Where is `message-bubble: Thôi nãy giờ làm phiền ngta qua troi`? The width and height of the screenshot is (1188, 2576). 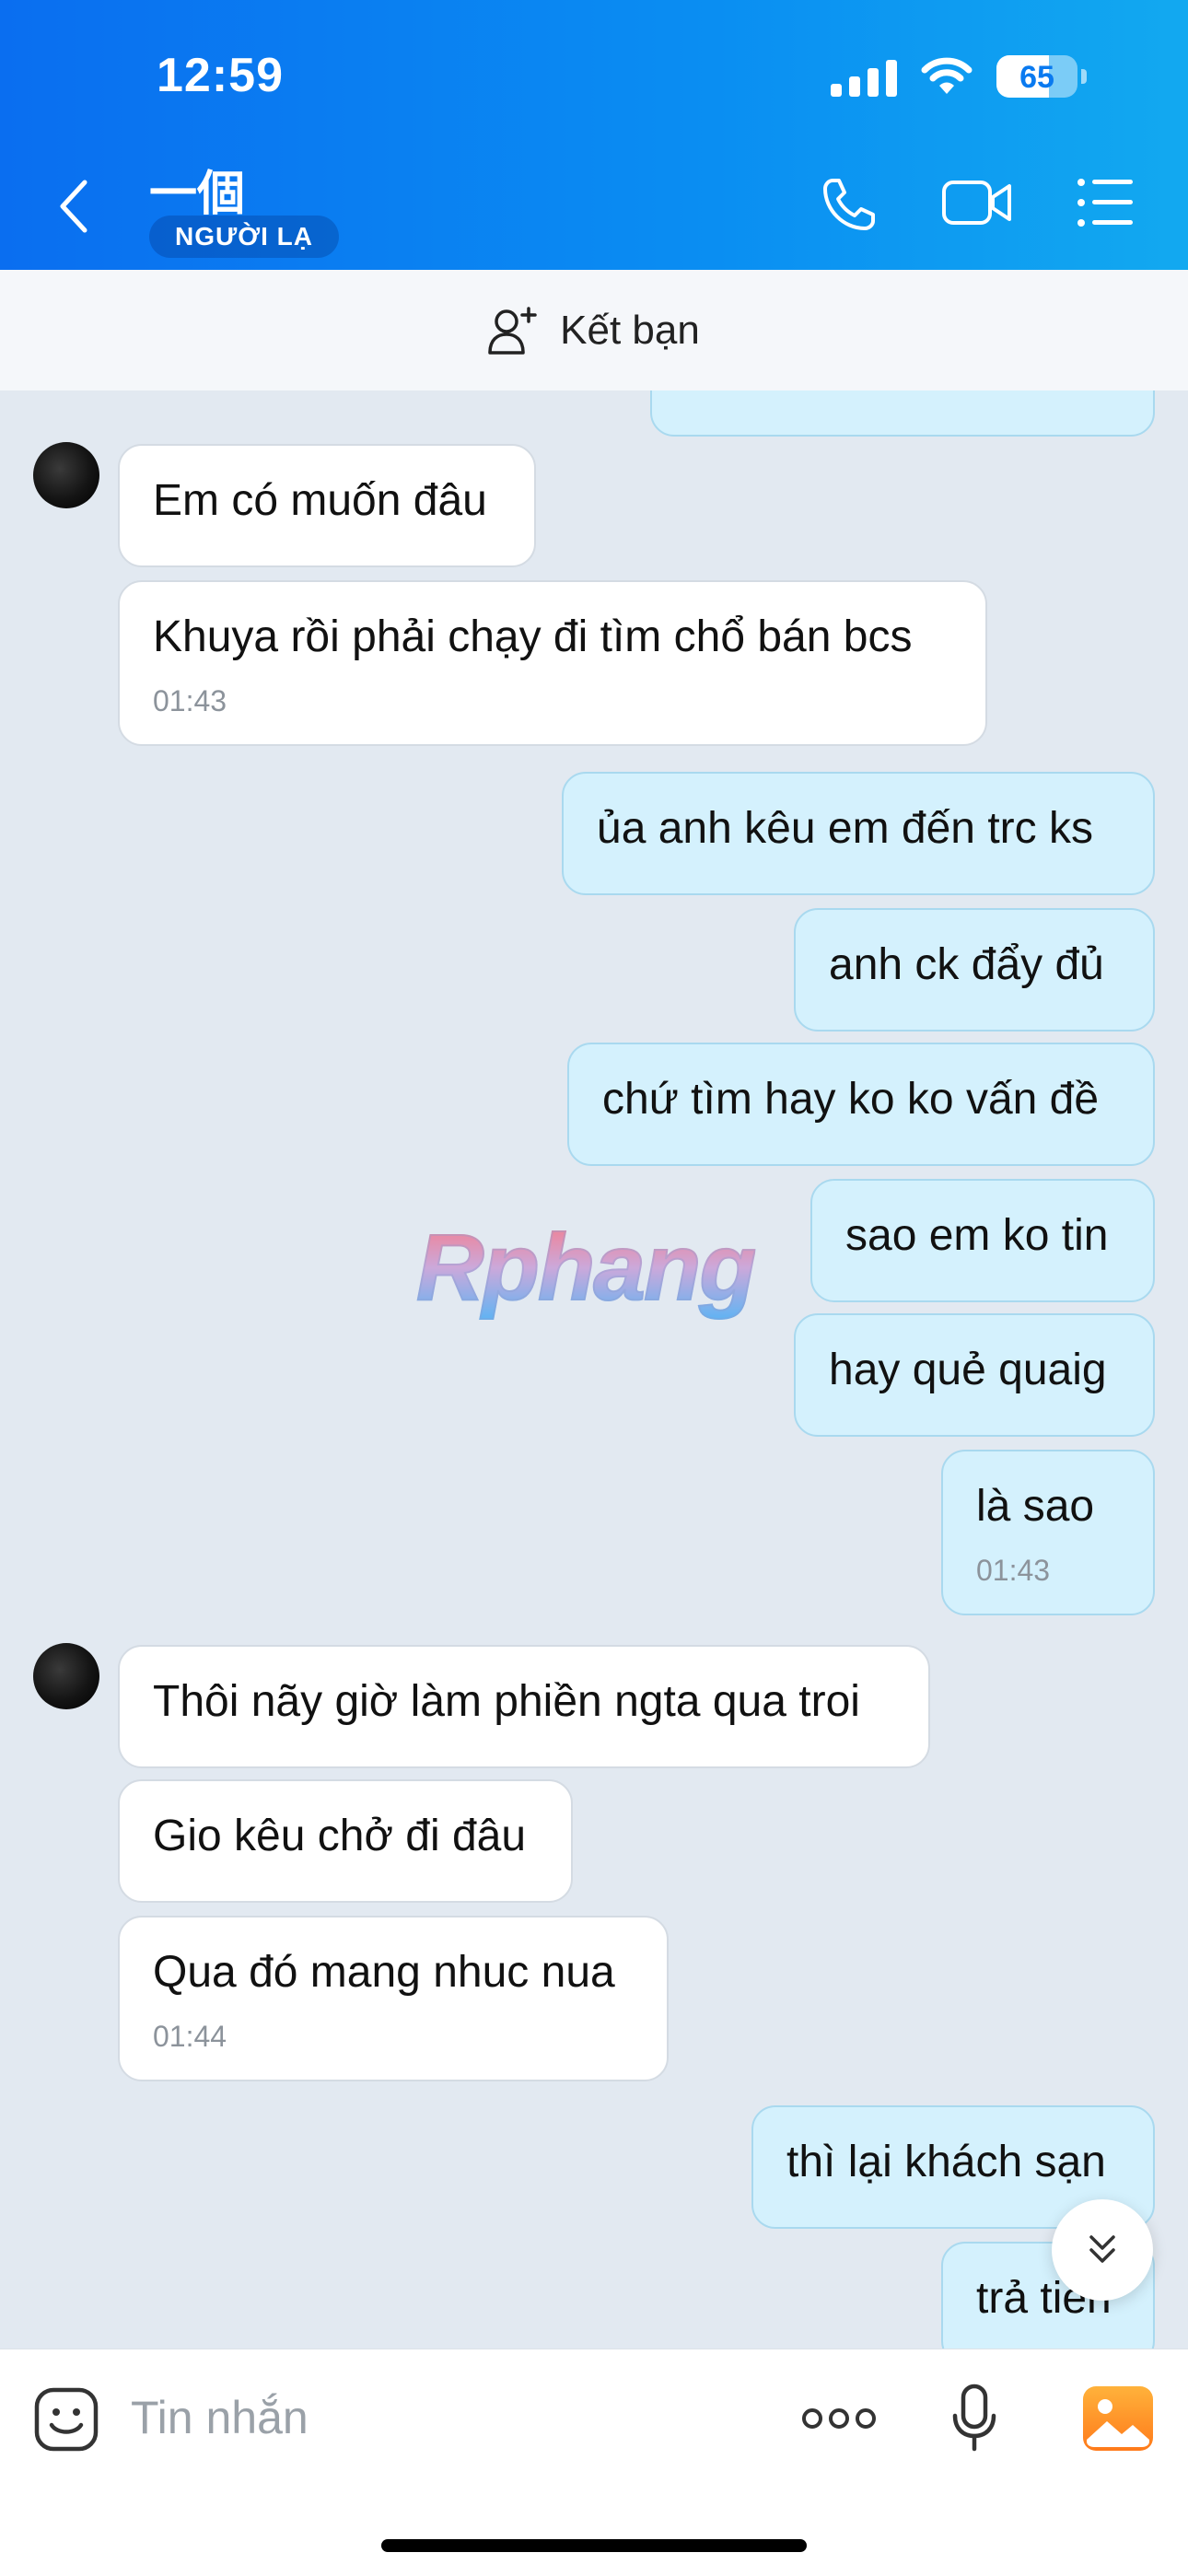
message-bubble: Thôi nãy giờ làm phiền ngta qua troi is located at coordinates (524, 1706).